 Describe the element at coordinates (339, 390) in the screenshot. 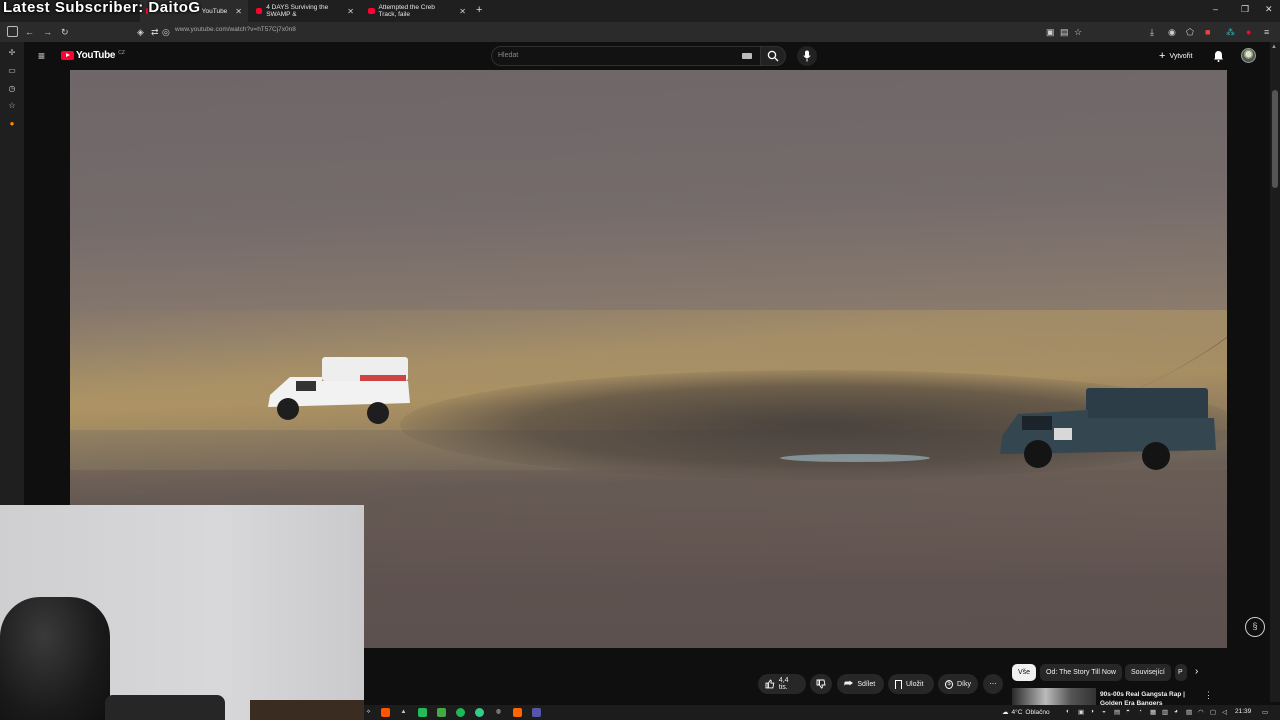

I see `white-truck-image` at that location.